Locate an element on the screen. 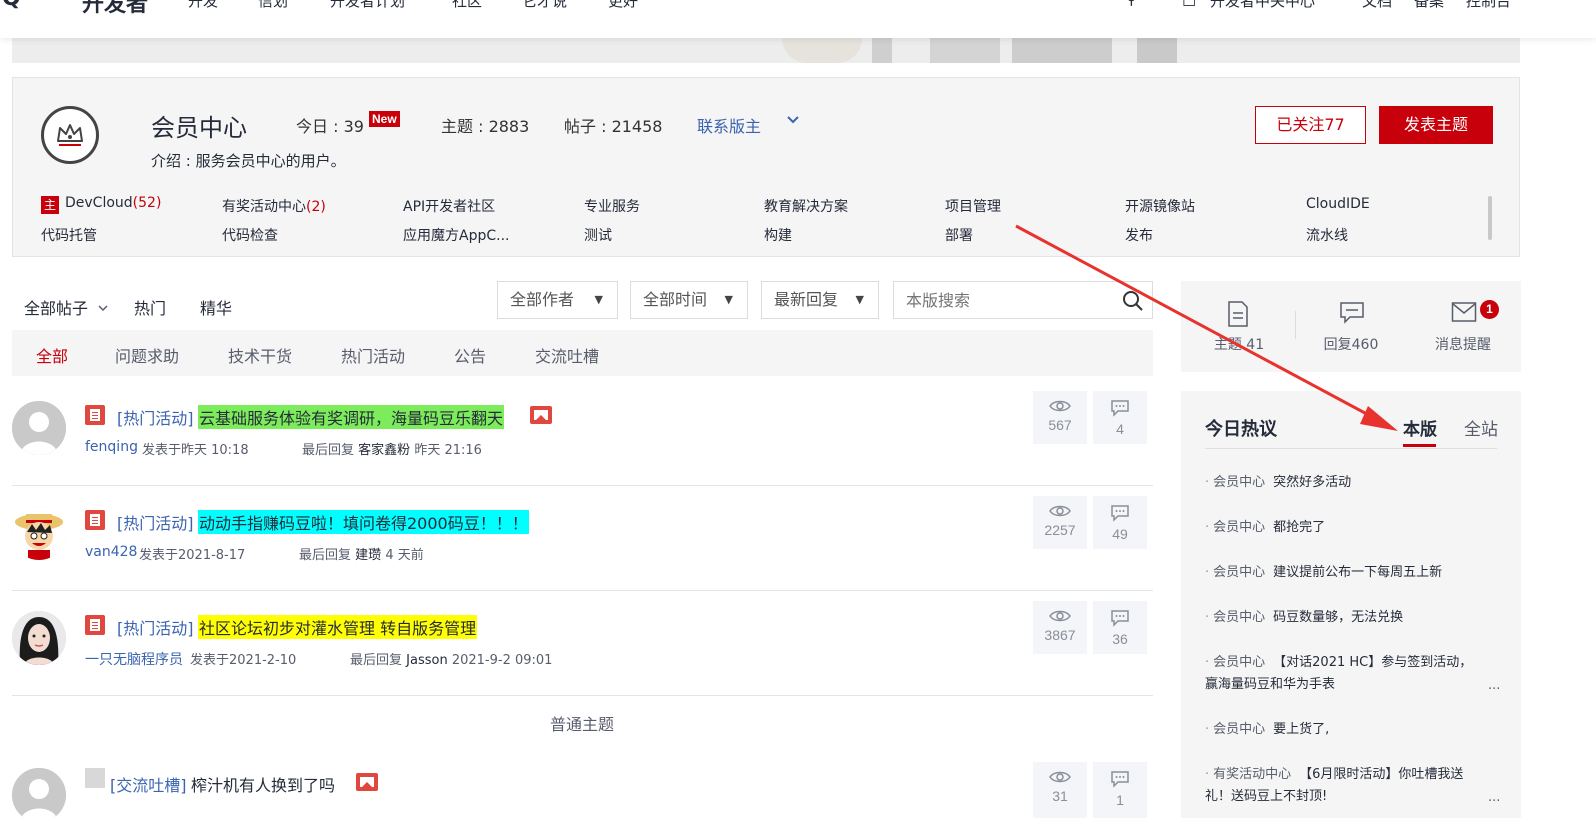 This screenshot has height=818, width=1596. subforum-education: 教育解决方案 is located at coordinates (806, 206).